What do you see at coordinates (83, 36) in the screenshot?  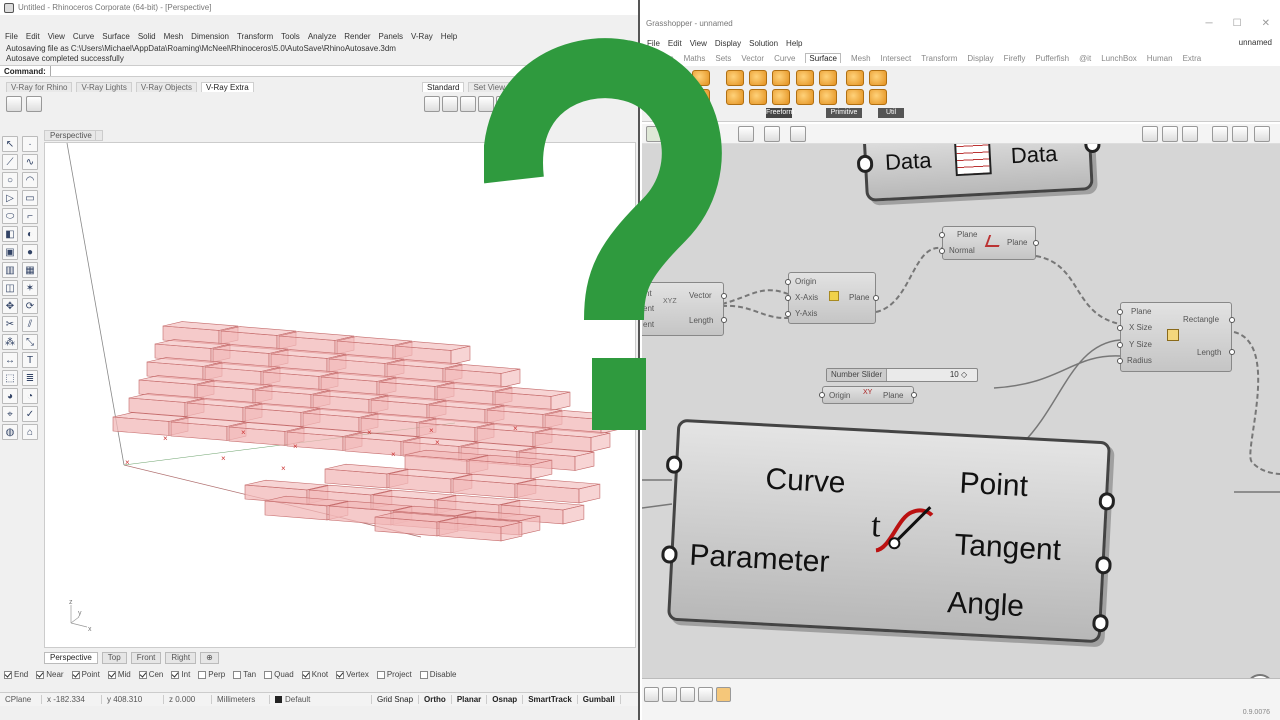 I see `rhino-menu-curve: Curve` at bounding box center [83, 36].